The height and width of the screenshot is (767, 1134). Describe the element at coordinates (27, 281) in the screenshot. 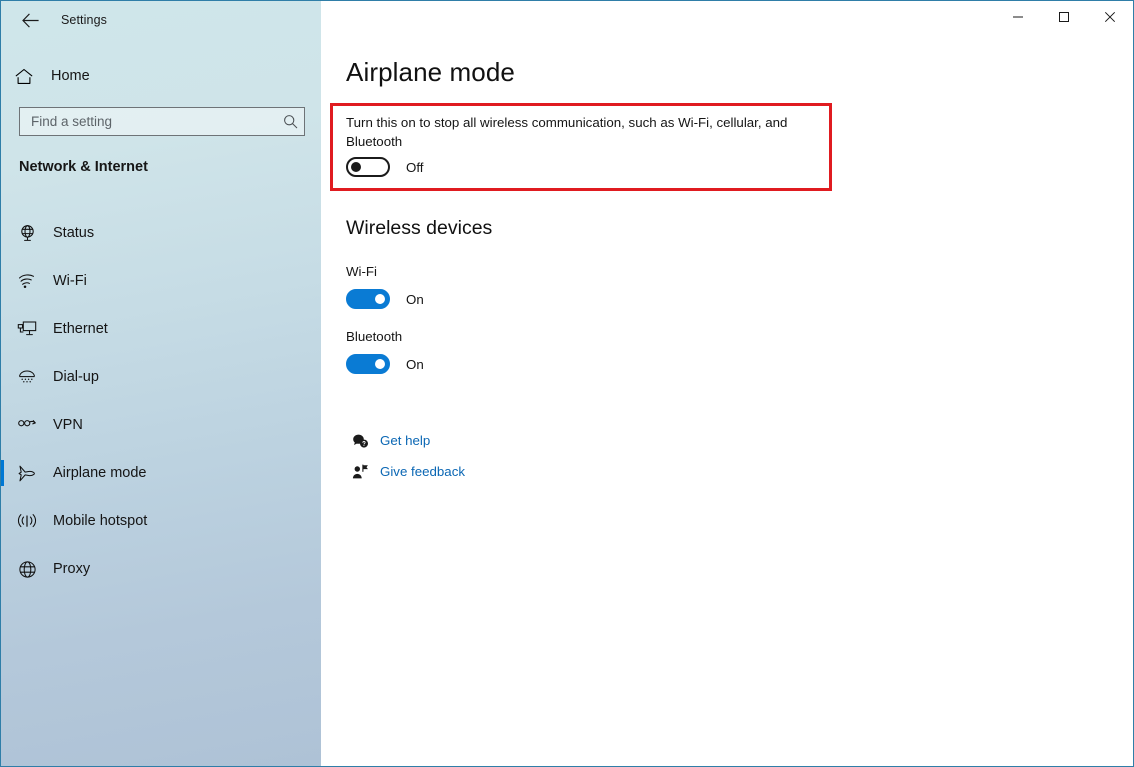

I see `wifi-icon` at that location.